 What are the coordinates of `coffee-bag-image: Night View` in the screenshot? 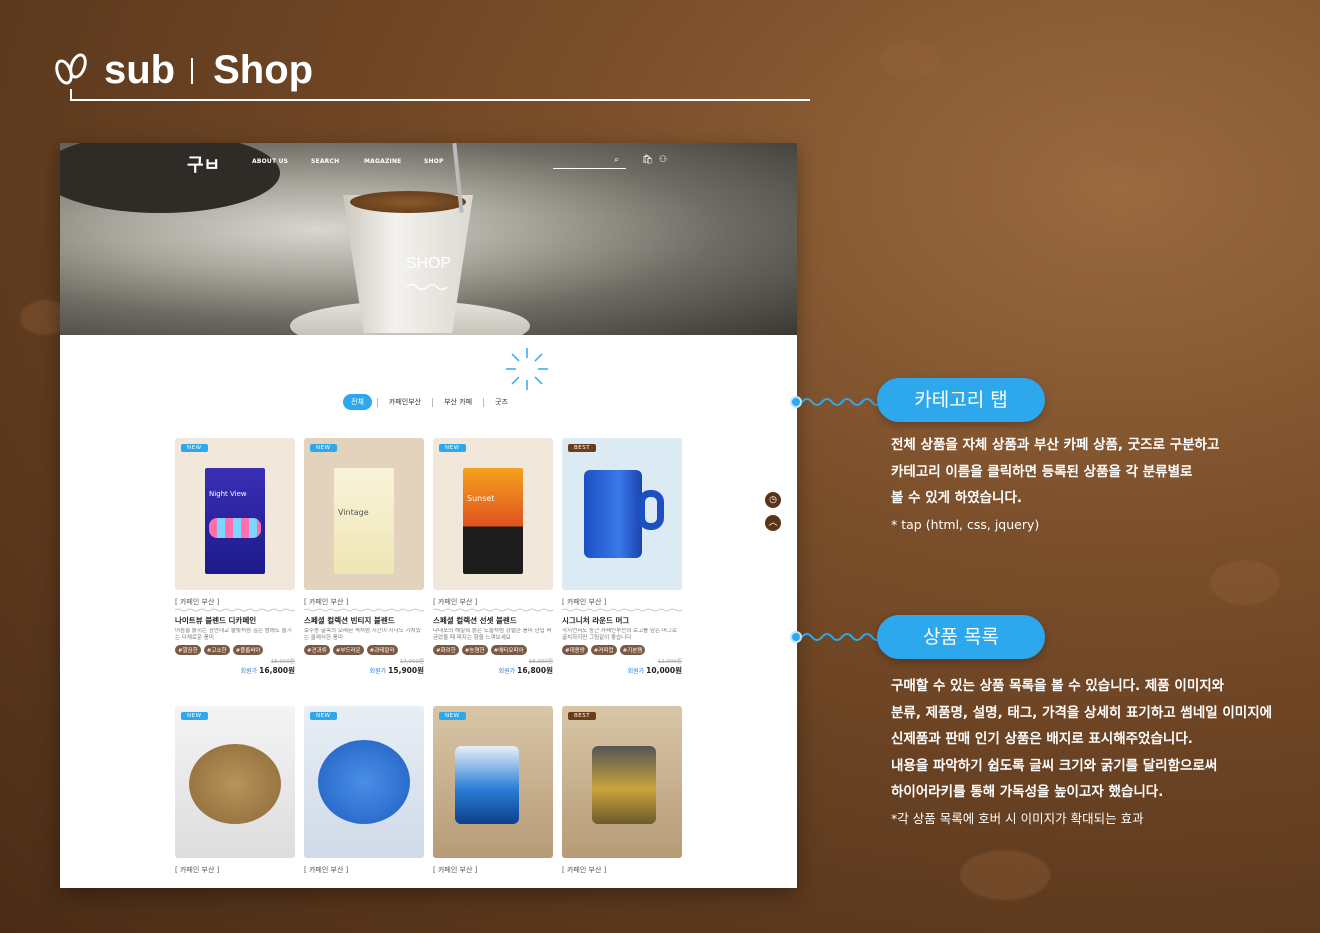 It's located at (235, 521).